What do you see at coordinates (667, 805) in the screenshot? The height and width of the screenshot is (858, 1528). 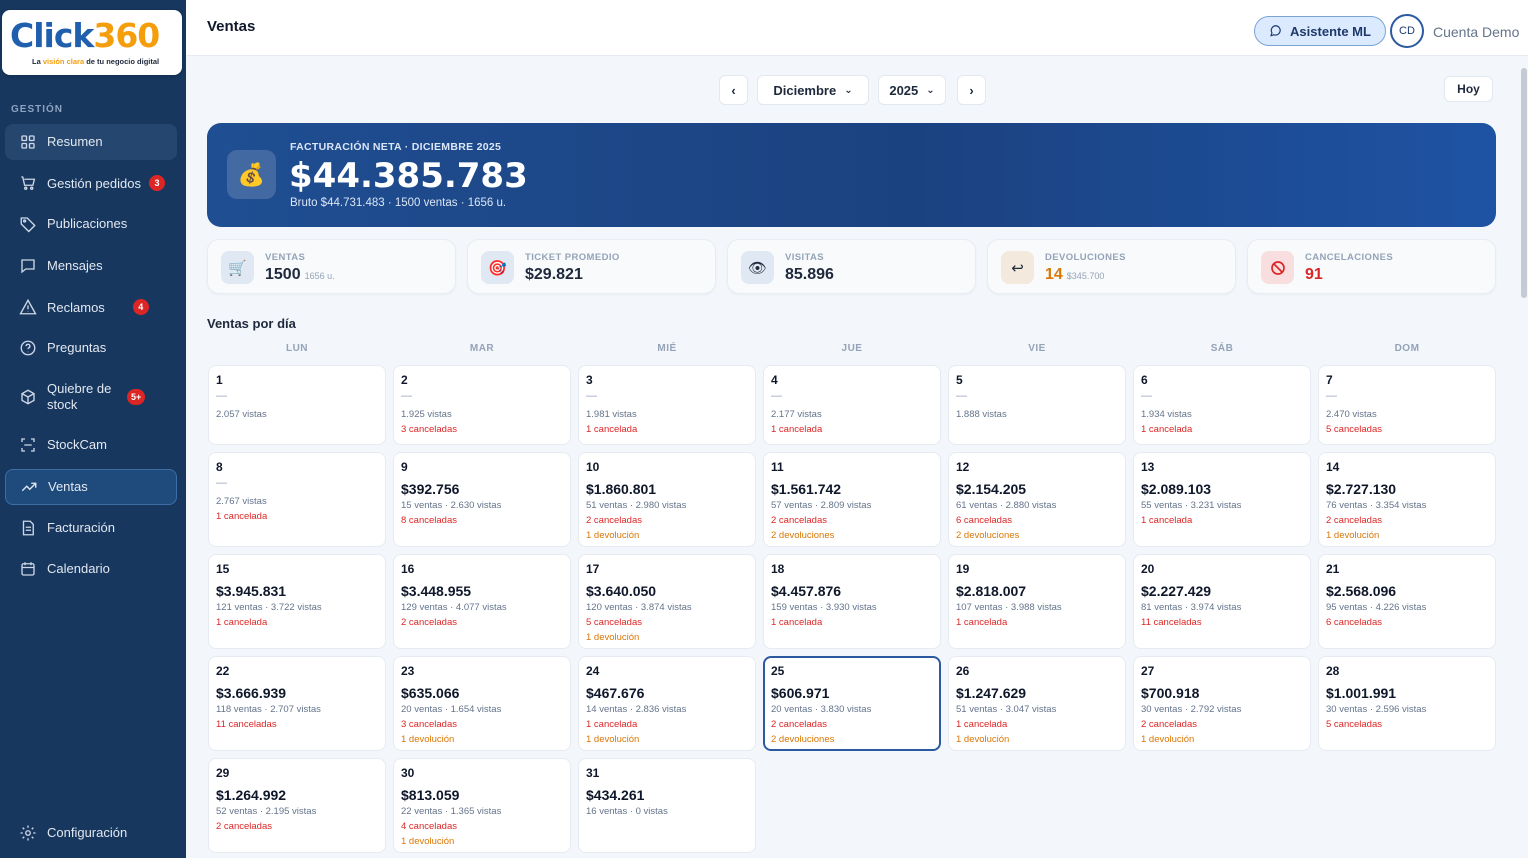 I see `calendar-day: 31 $434.261 16 ventas · 0 vistas` at bounding box center [667, 805].